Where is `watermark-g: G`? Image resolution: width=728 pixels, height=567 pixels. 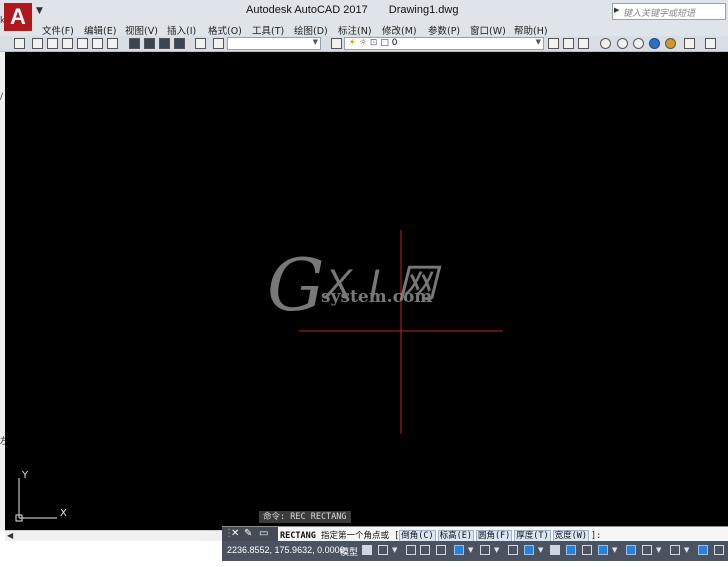 watermark-g: G is located at coordinates (296, 285).